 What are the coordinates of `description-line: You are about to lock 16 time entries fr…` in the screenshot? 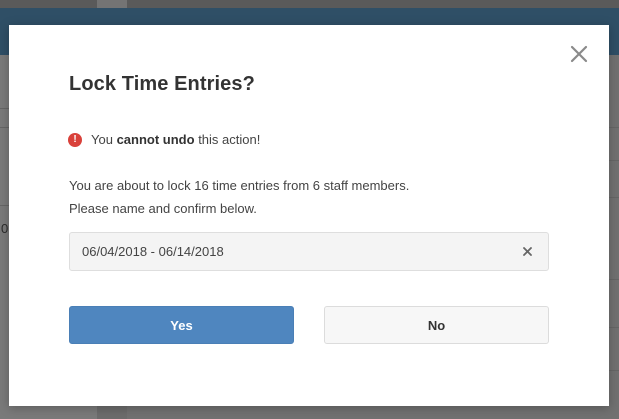 It's located at (239, 185).